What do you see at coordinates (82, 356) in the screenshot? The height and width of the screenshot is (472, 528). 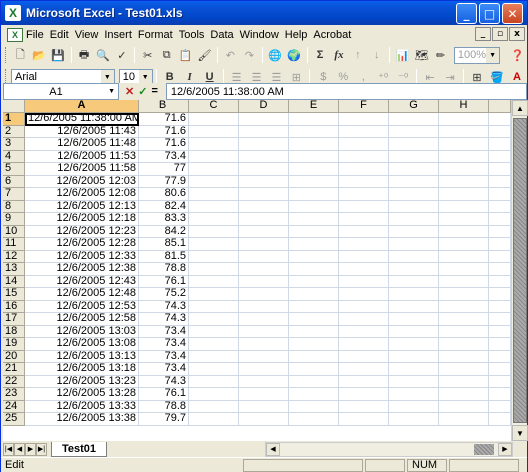 I see `cell-a: 12/6/2005 13:13` at bounding box center [82, 356].